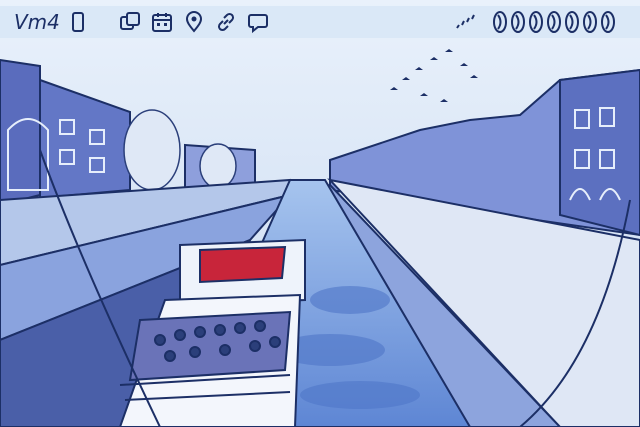 This screenshot has width=640, height=427. Describe the element at coordinates (320, 22) in the screenshot. I see `top-toolbar: Vm4` at that location.